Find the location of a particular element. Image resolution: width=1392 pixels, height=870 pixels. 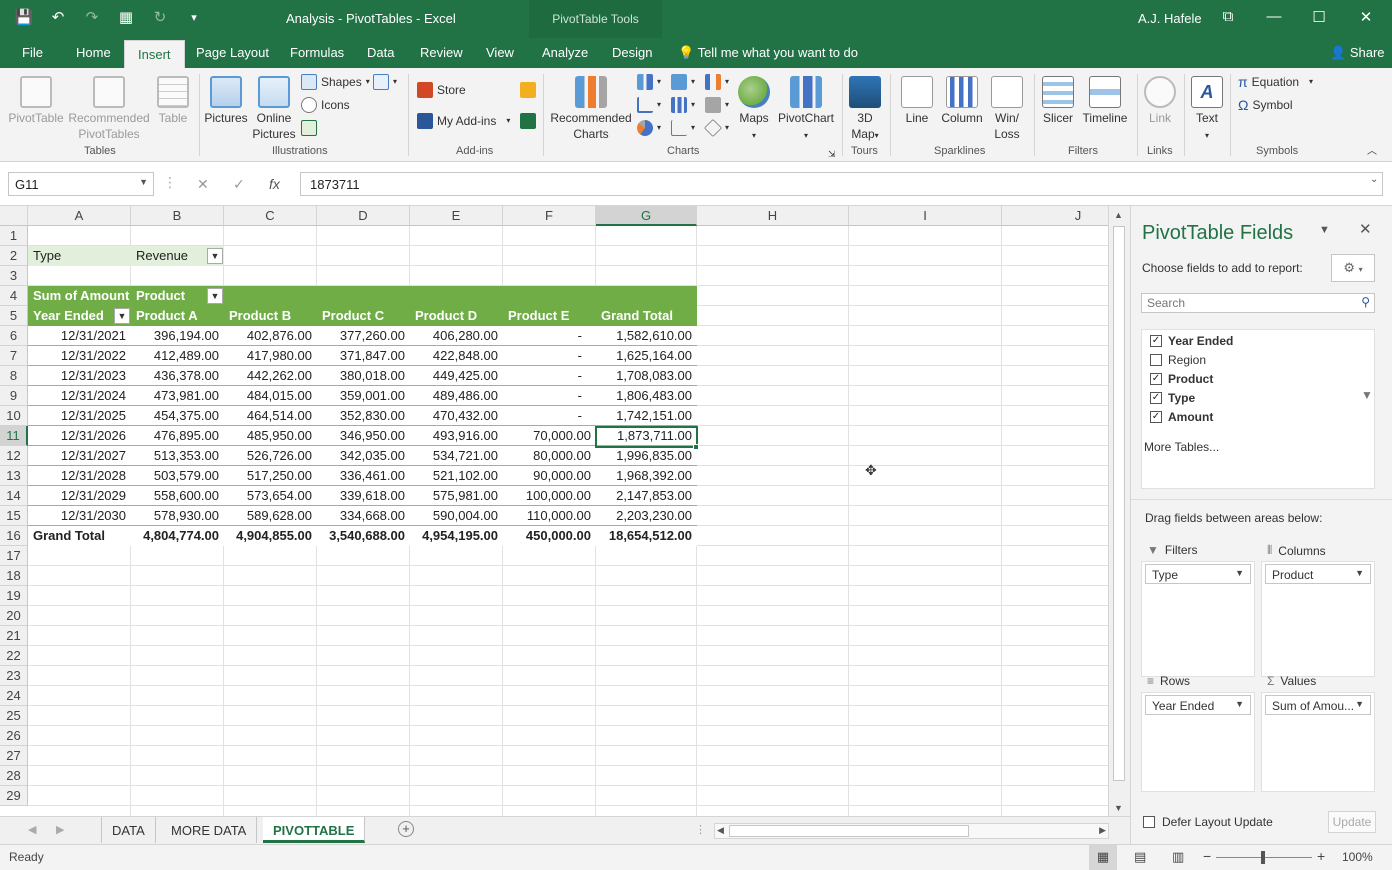

people-graph-button is located at coordinates (528, 121).